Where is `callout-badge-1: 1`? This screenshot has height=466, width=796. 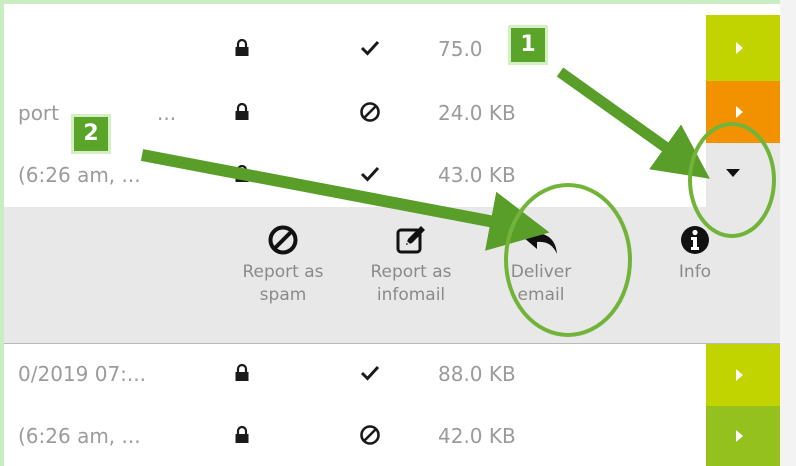 callout-badge-1: 1 is located at coordinates (528, 45).